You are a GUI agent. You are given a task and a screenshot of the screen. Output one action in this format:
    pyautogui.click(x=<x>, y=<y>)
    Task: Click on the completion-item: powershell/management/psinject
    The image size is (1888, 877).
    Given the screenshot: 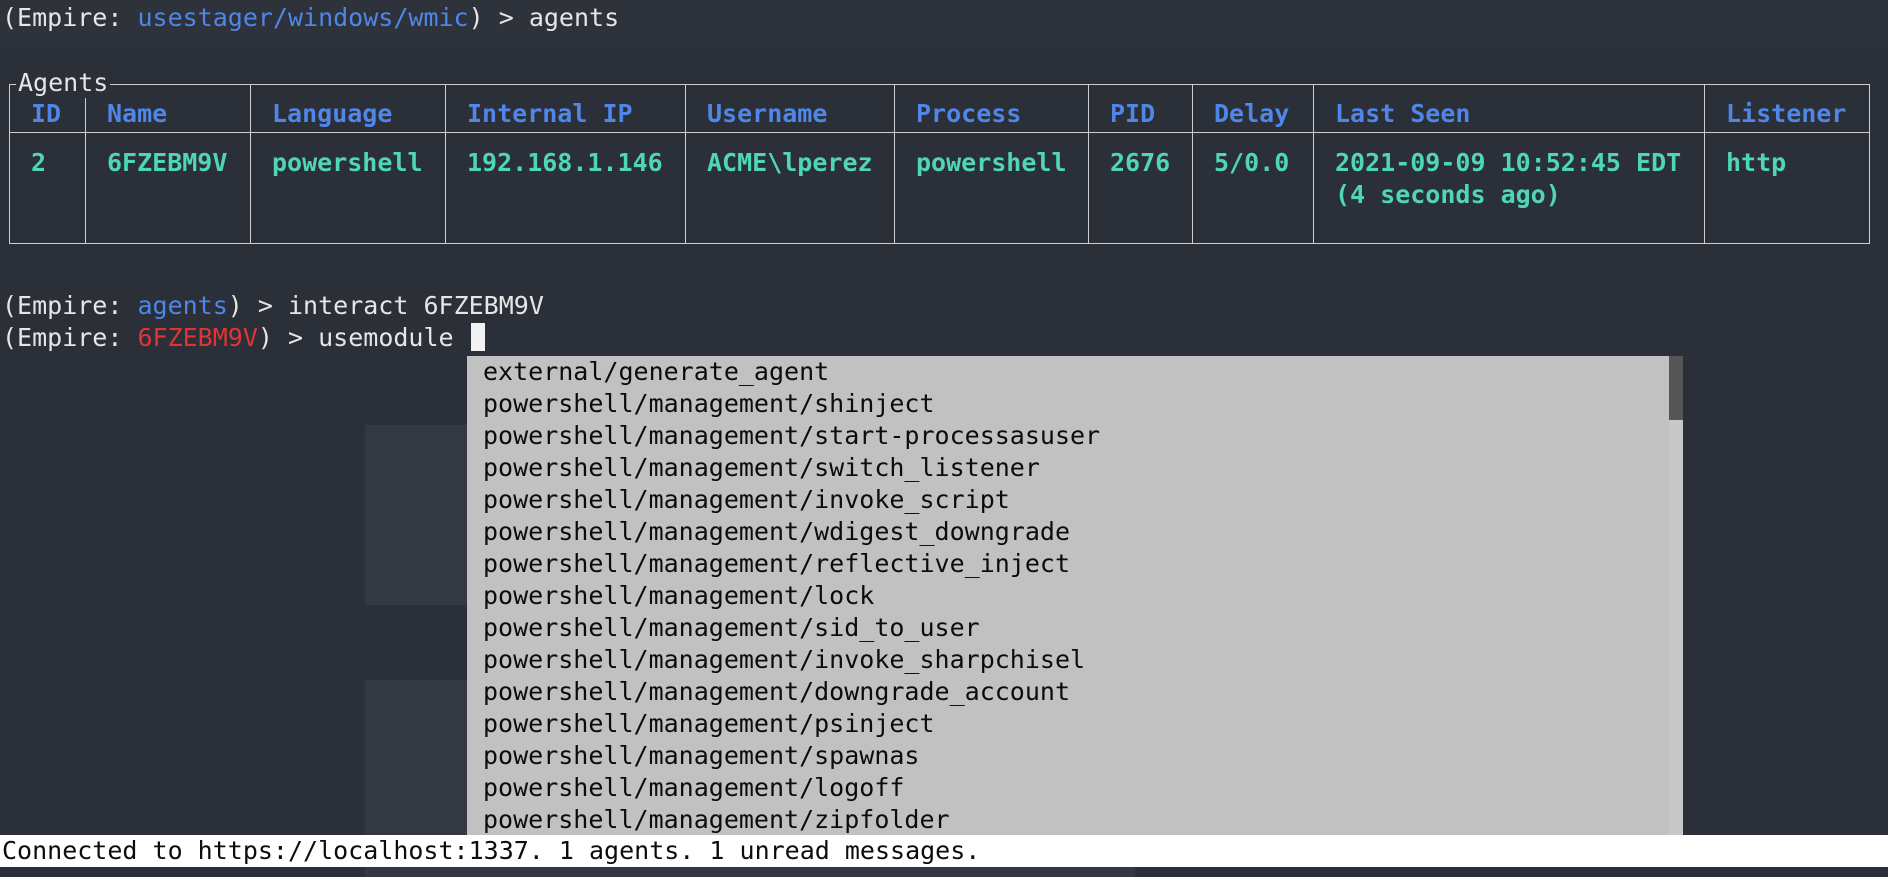 What is the action you would take?
    pyautogui.click(x=709, y=724)
    